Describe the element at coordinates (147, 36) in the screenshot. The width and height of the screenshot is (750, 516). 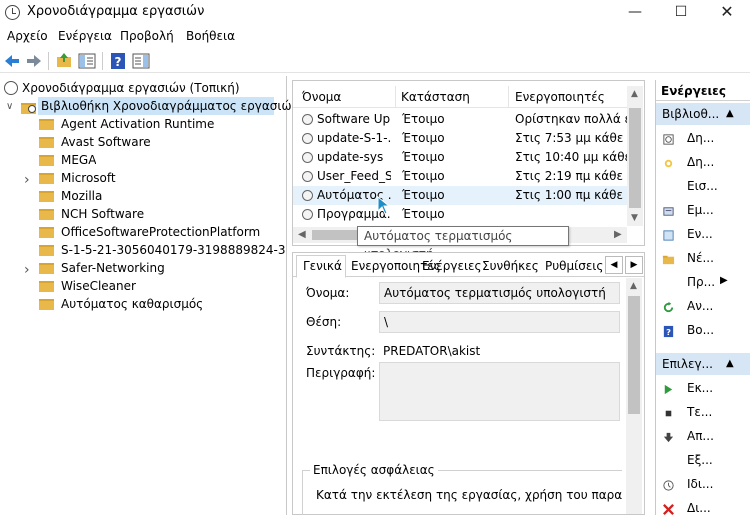
I see `menu-view: Προβολή` at that location.